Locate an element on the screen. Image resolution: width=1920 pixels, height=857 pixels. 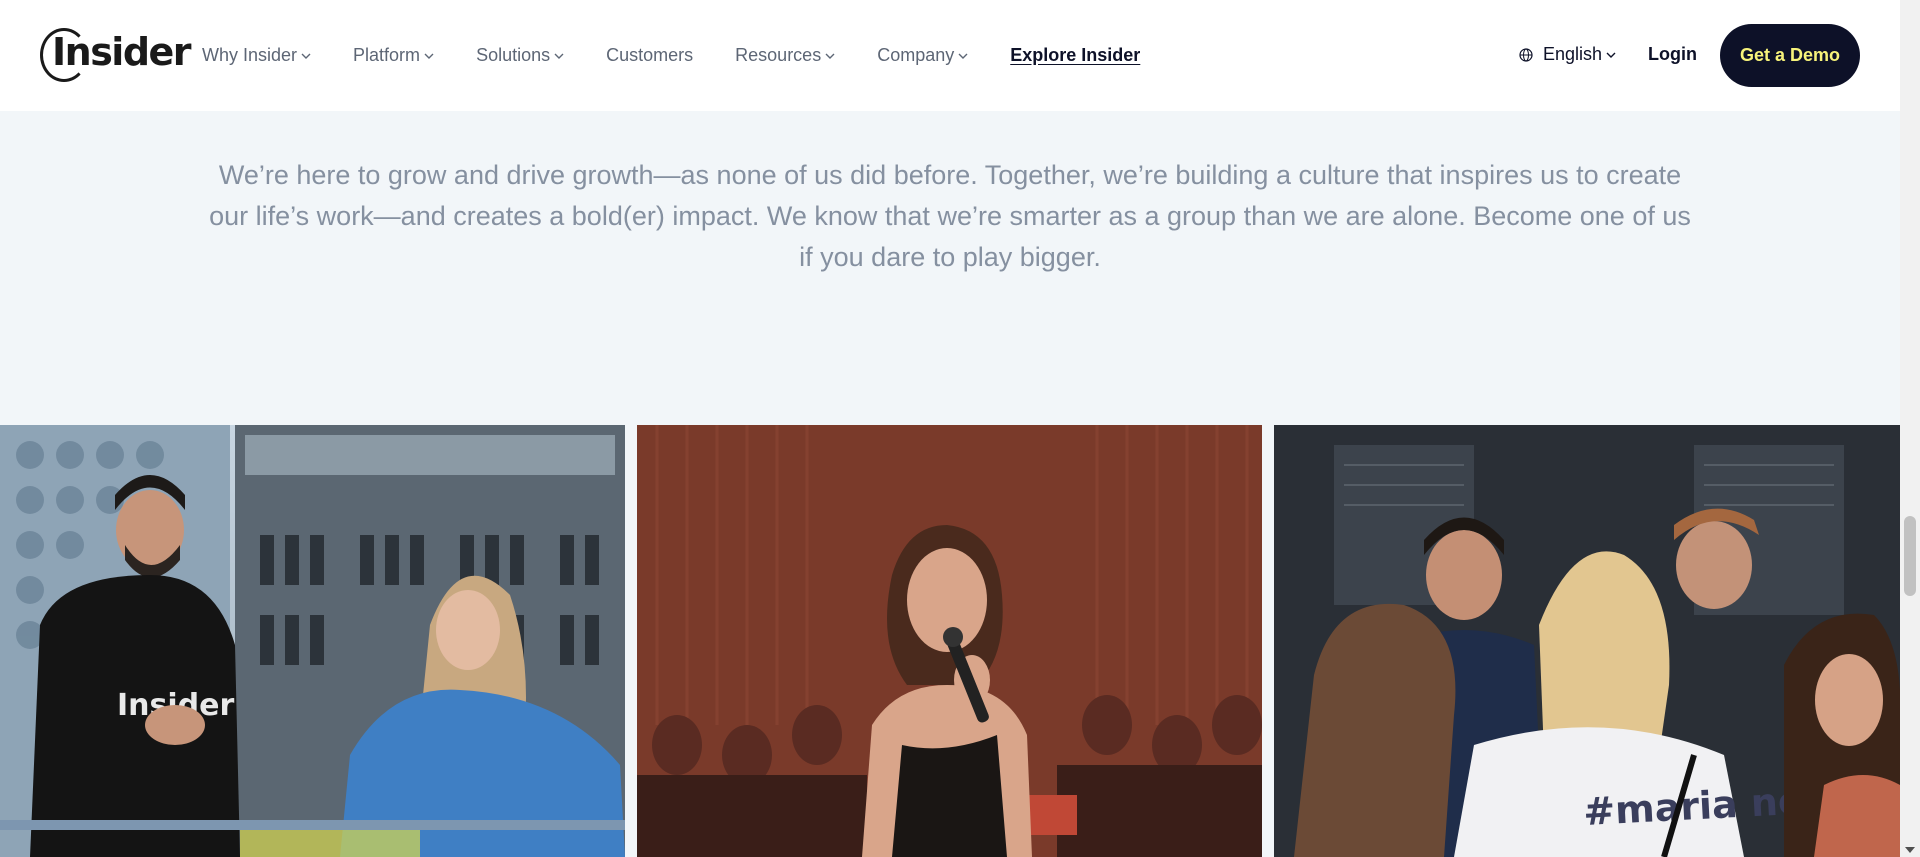
nav-label: Company is located at coordinates (916, 55).